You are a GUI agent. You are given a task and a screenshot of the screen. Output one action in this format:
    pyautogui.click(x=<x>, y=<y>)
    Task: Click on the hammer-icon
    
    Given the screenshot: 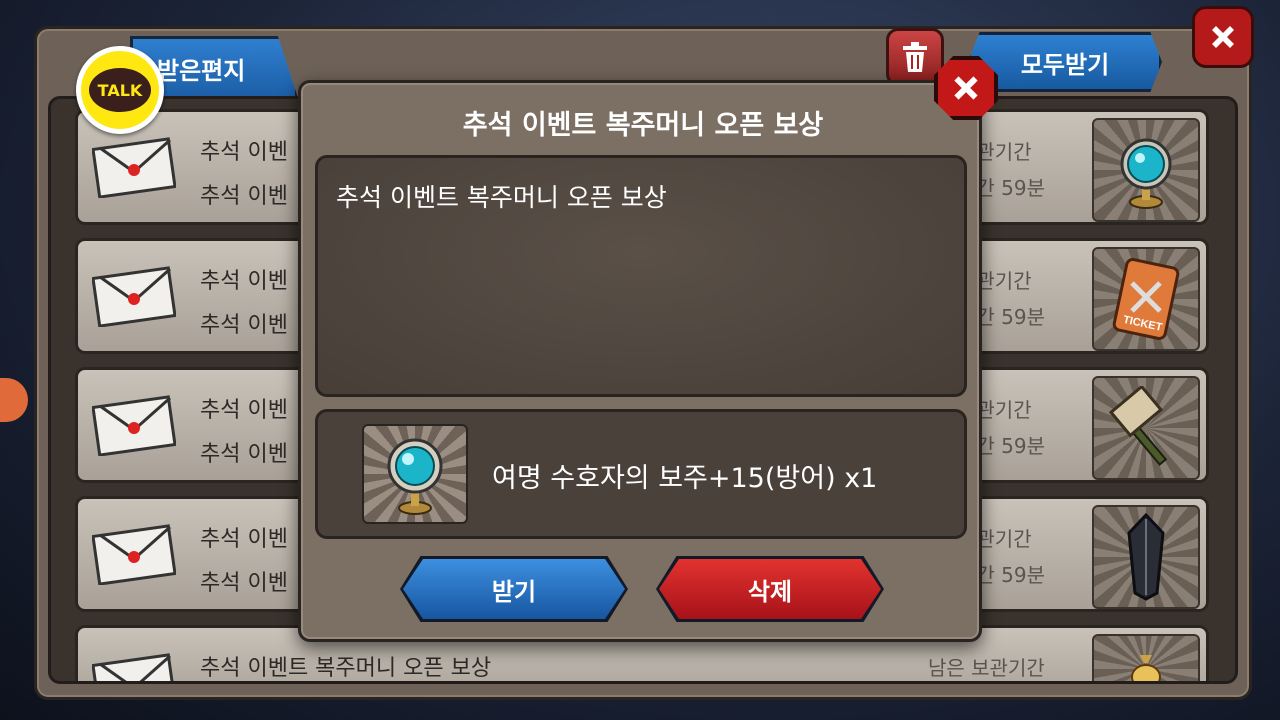 What is the action you would take?
    pyautogui.click(x=1138, y=426)
    